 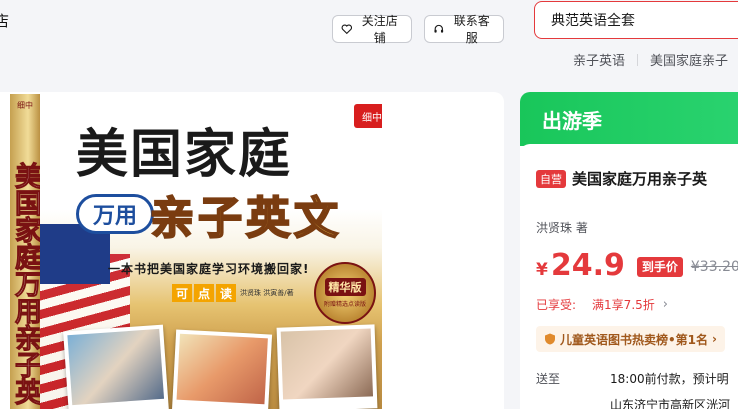 I want to click on follow-shop-label: 关注店铺, so click(x=379, y=29).